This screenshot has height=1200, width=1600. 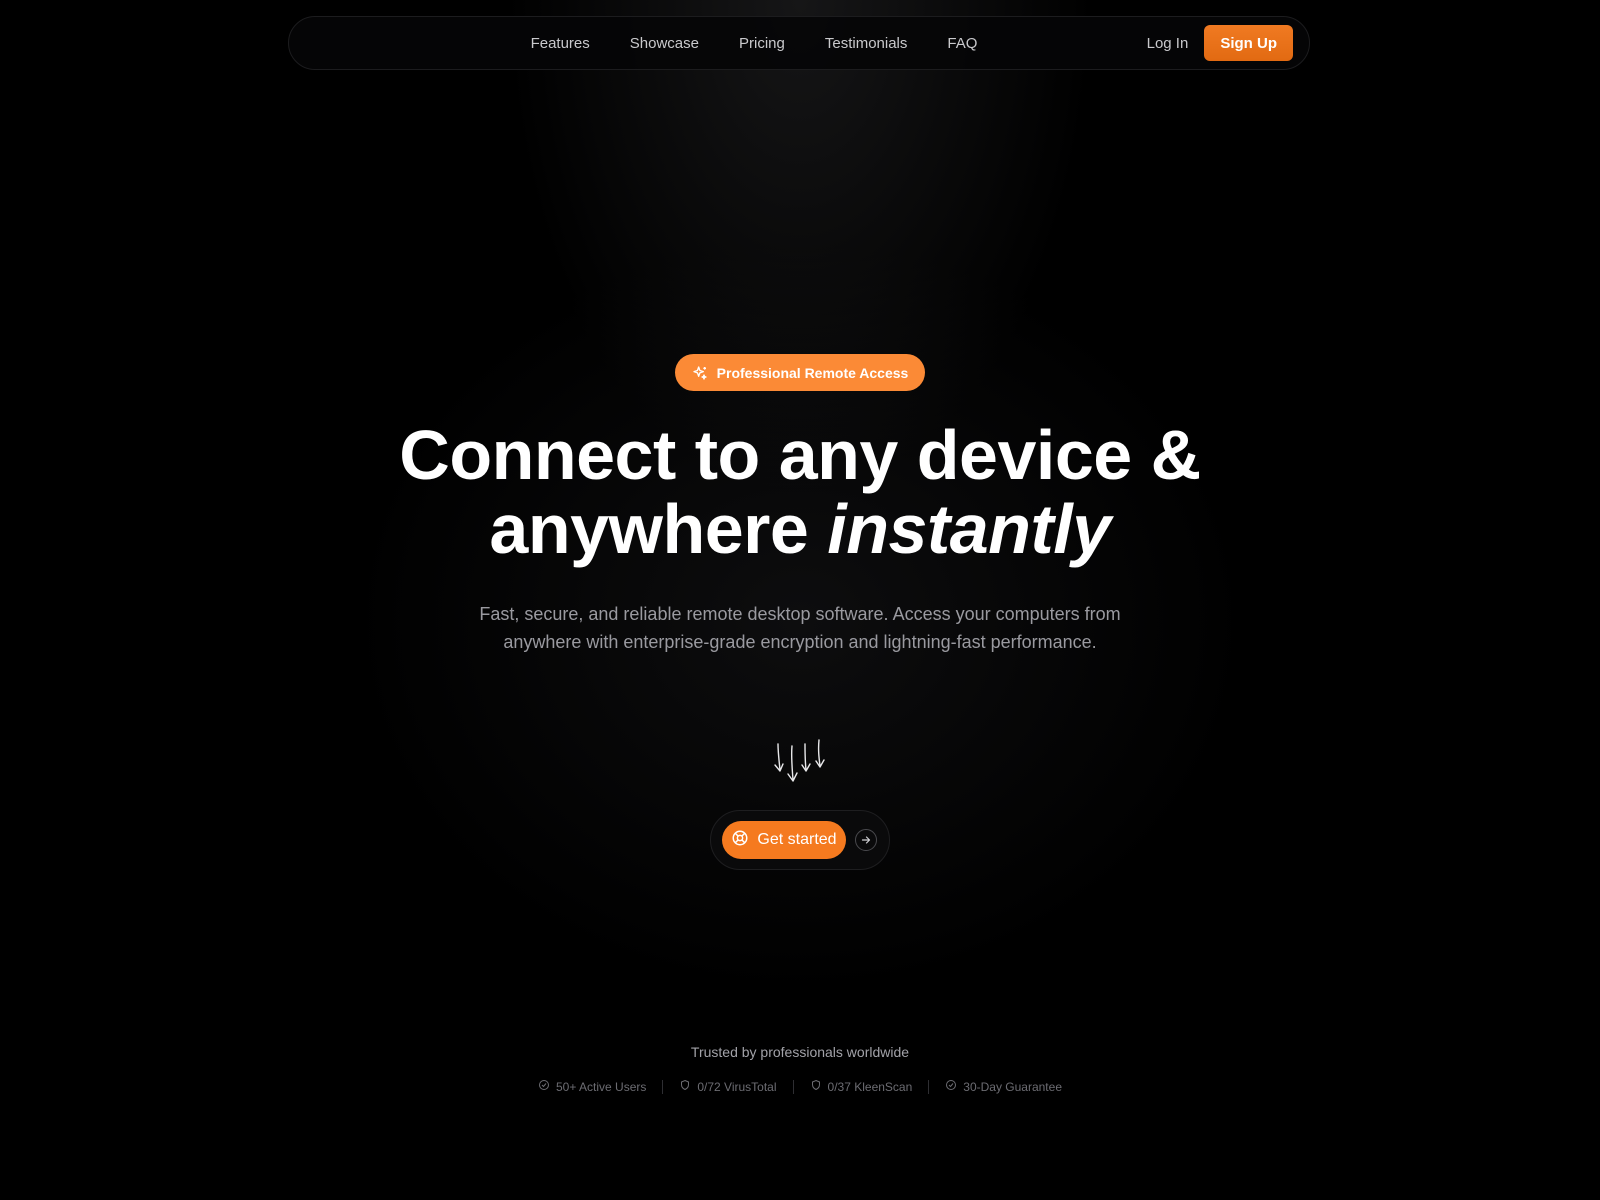 I want to click on nav-auth: Log In Sign Up, so click(x=1220, y=43).